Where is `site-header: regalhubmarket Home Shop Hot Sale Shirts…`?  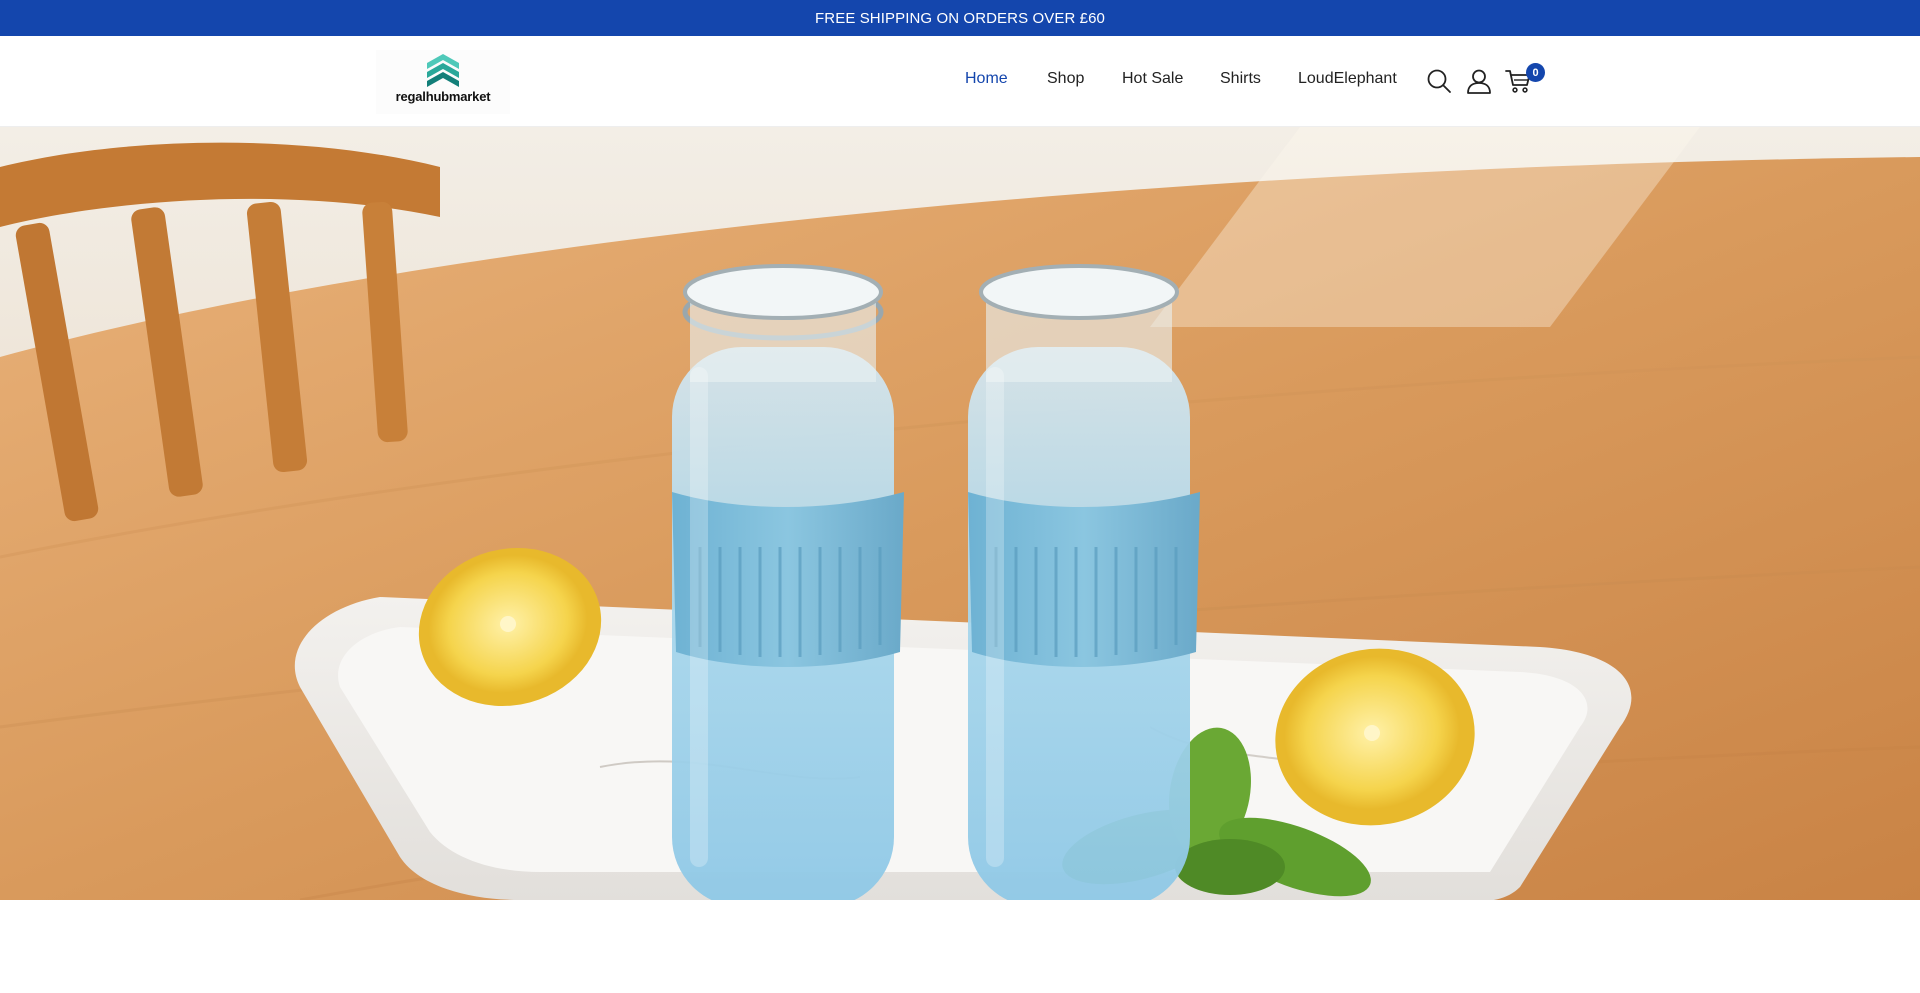
site-header: regalhubmarket Home Shop Hot Sale Shirts… is located at coordinates (960, 81).